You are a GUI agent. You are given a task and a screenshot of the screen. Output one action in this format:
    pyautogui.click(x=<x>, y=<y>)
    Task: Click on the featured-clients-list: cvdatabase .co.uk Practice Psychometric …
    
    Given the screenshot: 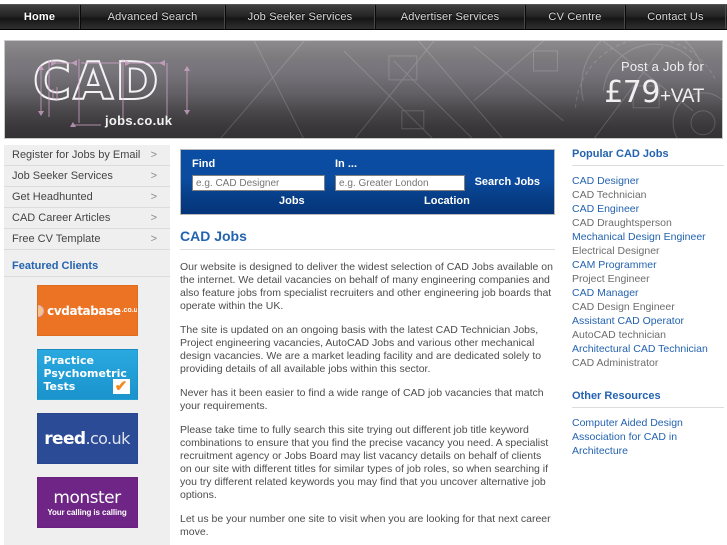 What is the action you would take?
    pyautogui.click(x=87, y=402)
    